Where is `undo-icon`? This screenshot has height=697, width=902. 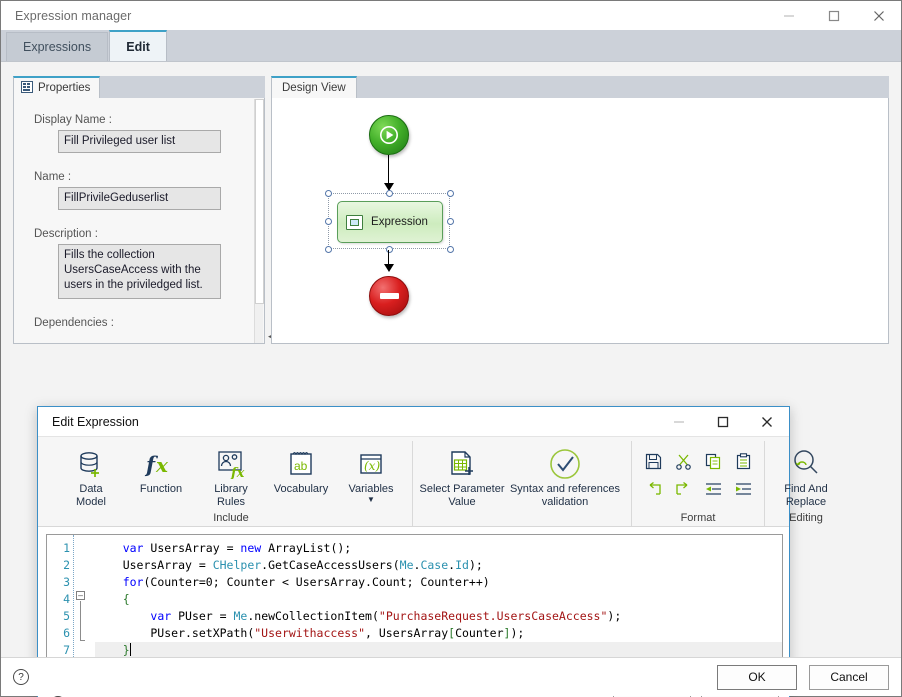 undo-icon is located at coordinates (653, 489).